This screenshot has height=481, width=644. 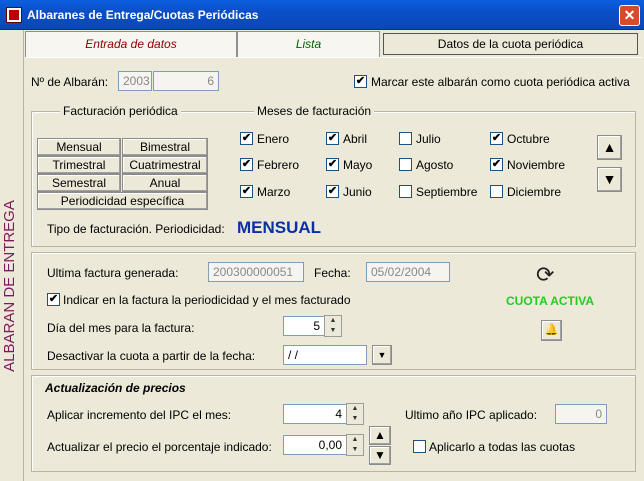 What do you see at coordinates (273, 139) in the screenshot?
I see `enero-label: Enero` at bounding box center [273, 139].